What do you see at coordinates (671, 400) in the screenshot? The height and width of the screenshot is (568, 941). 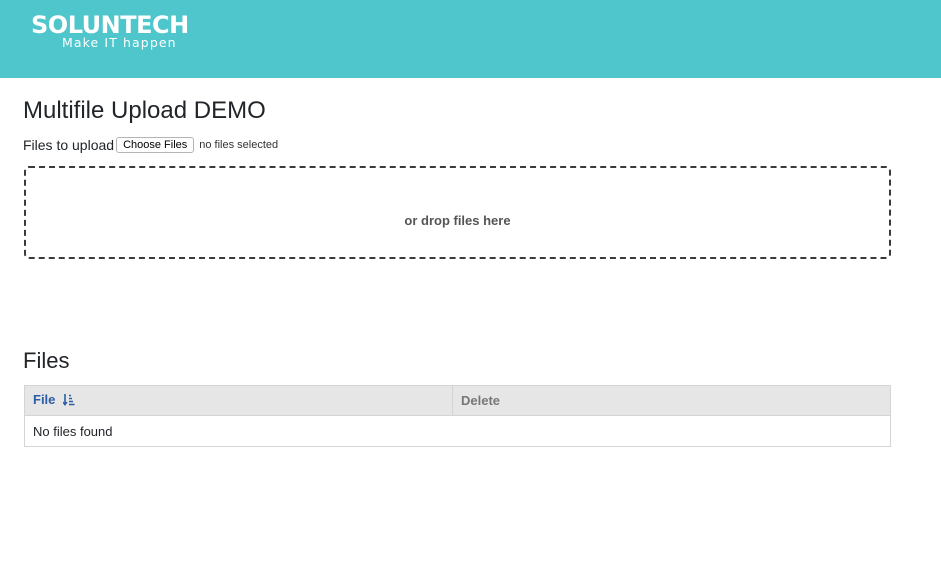 I see `column-header-delete: Delete` at bounding box center [671, 400].